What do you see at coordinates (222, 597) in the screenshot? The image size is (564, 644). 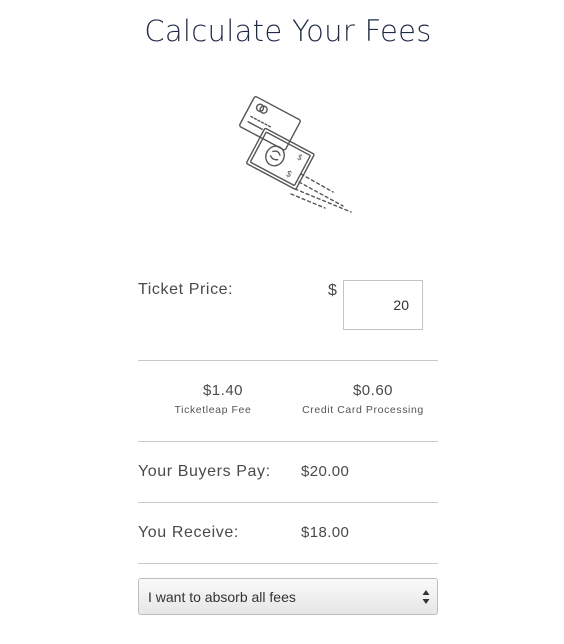 I see `fee-option-selected-value: I want to absorb all fees` at bounding box center [222, 597].